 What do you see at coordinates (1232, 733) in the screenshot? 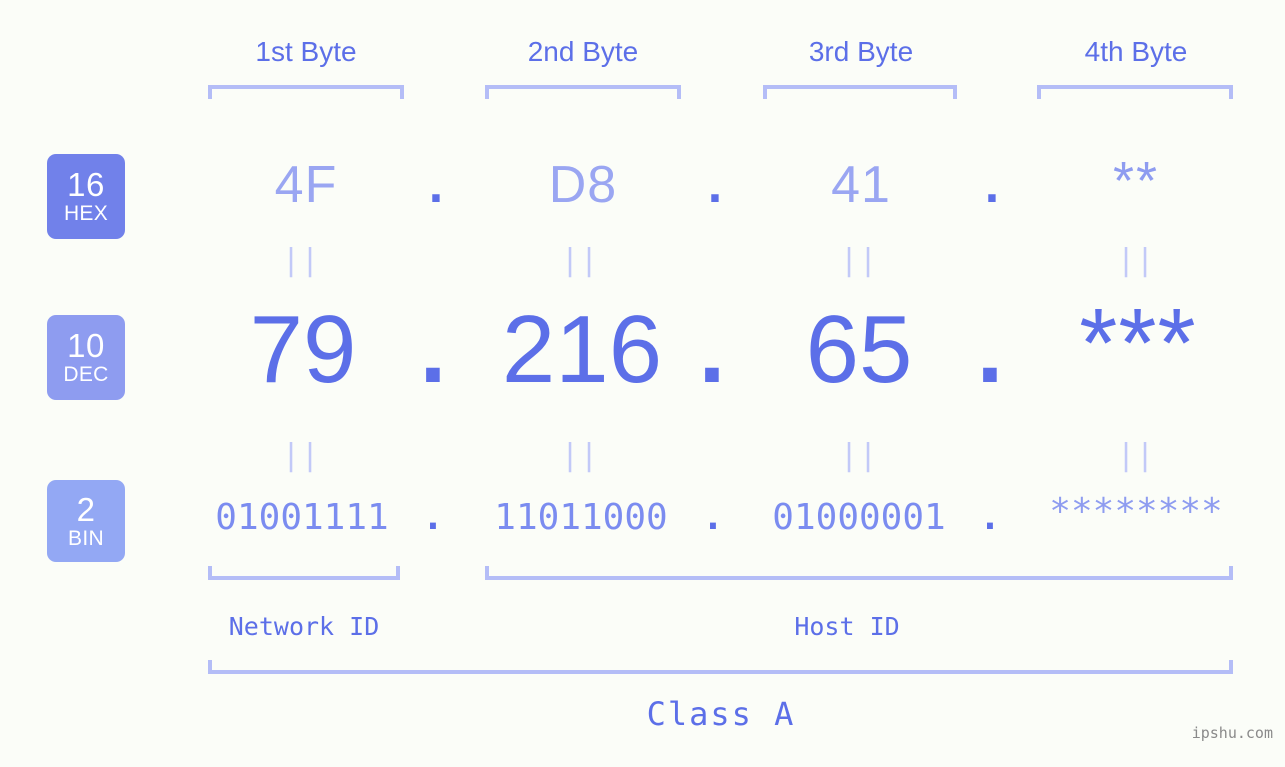
I see `site-watermark: ipshu.com` at bounding box center [1232, 733].